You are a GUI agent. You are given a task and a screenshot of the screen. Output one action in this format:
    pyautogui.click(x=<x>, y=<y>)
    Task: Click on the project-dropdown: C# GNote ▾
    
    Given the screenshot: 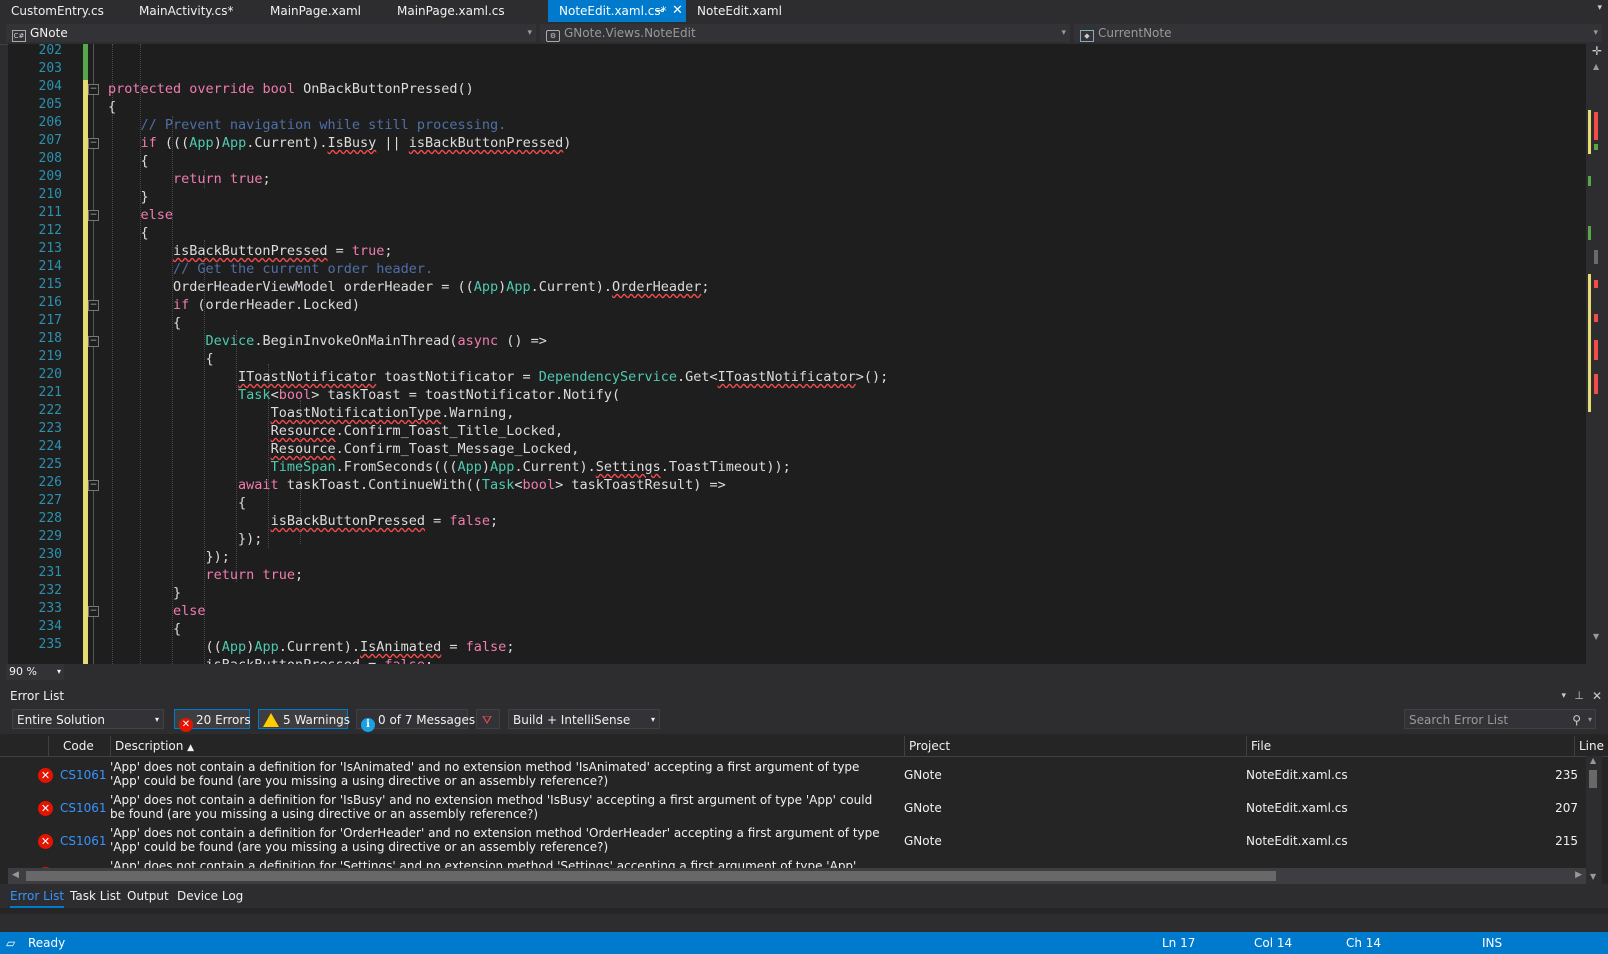 What is the action you would take?
    pyautogui.click(x=271, y=33)
    